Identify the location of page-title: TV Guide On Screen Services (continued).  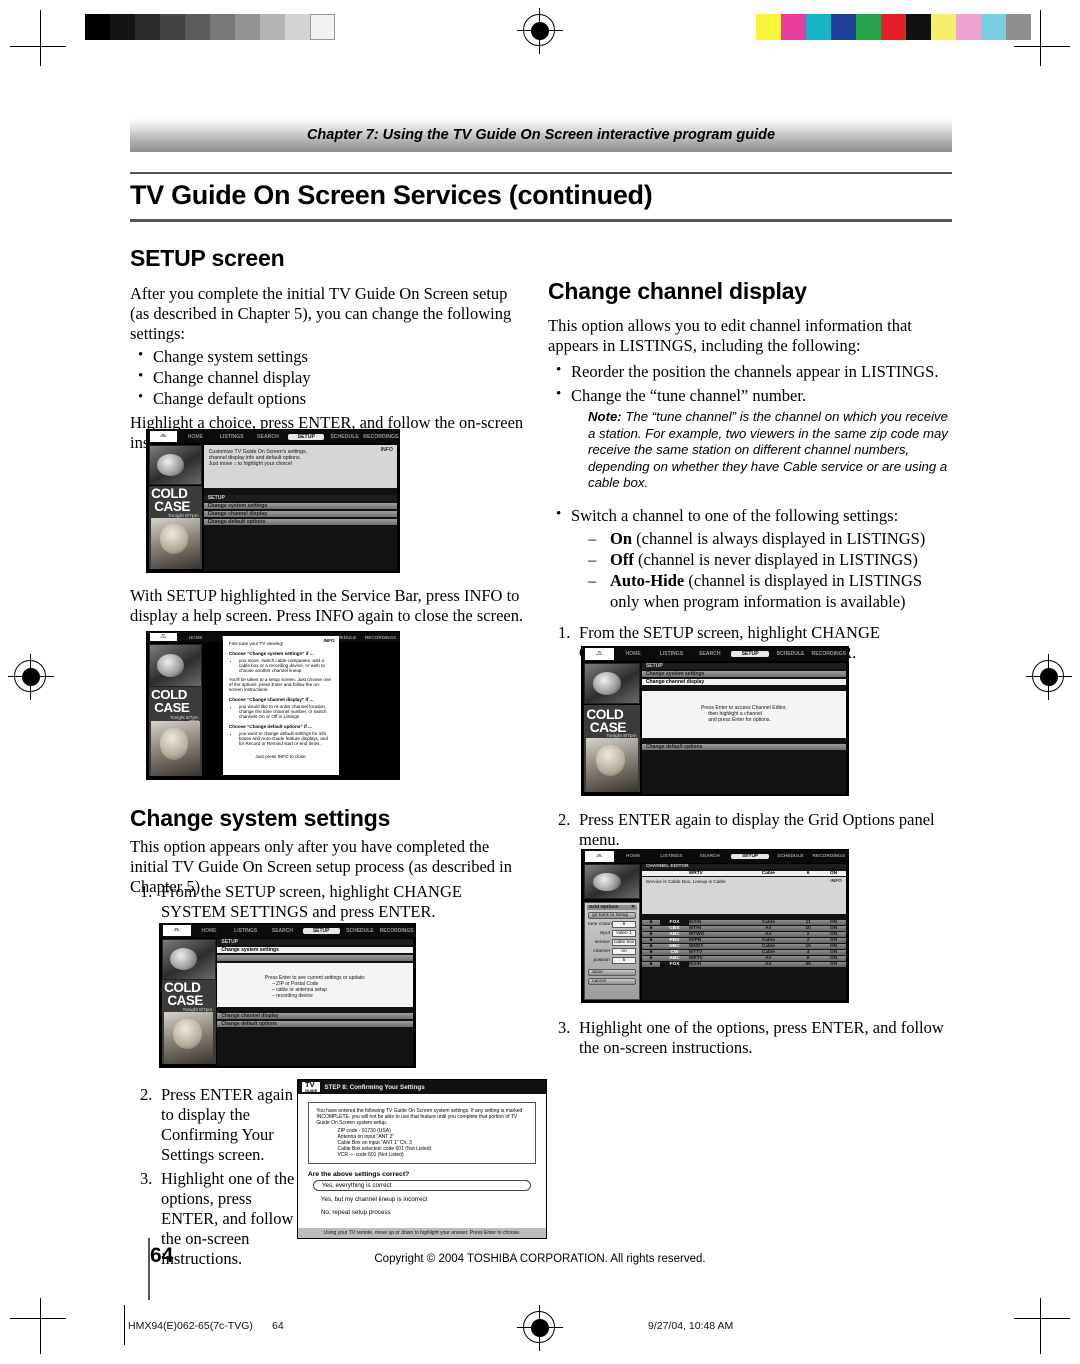
(391, 195).